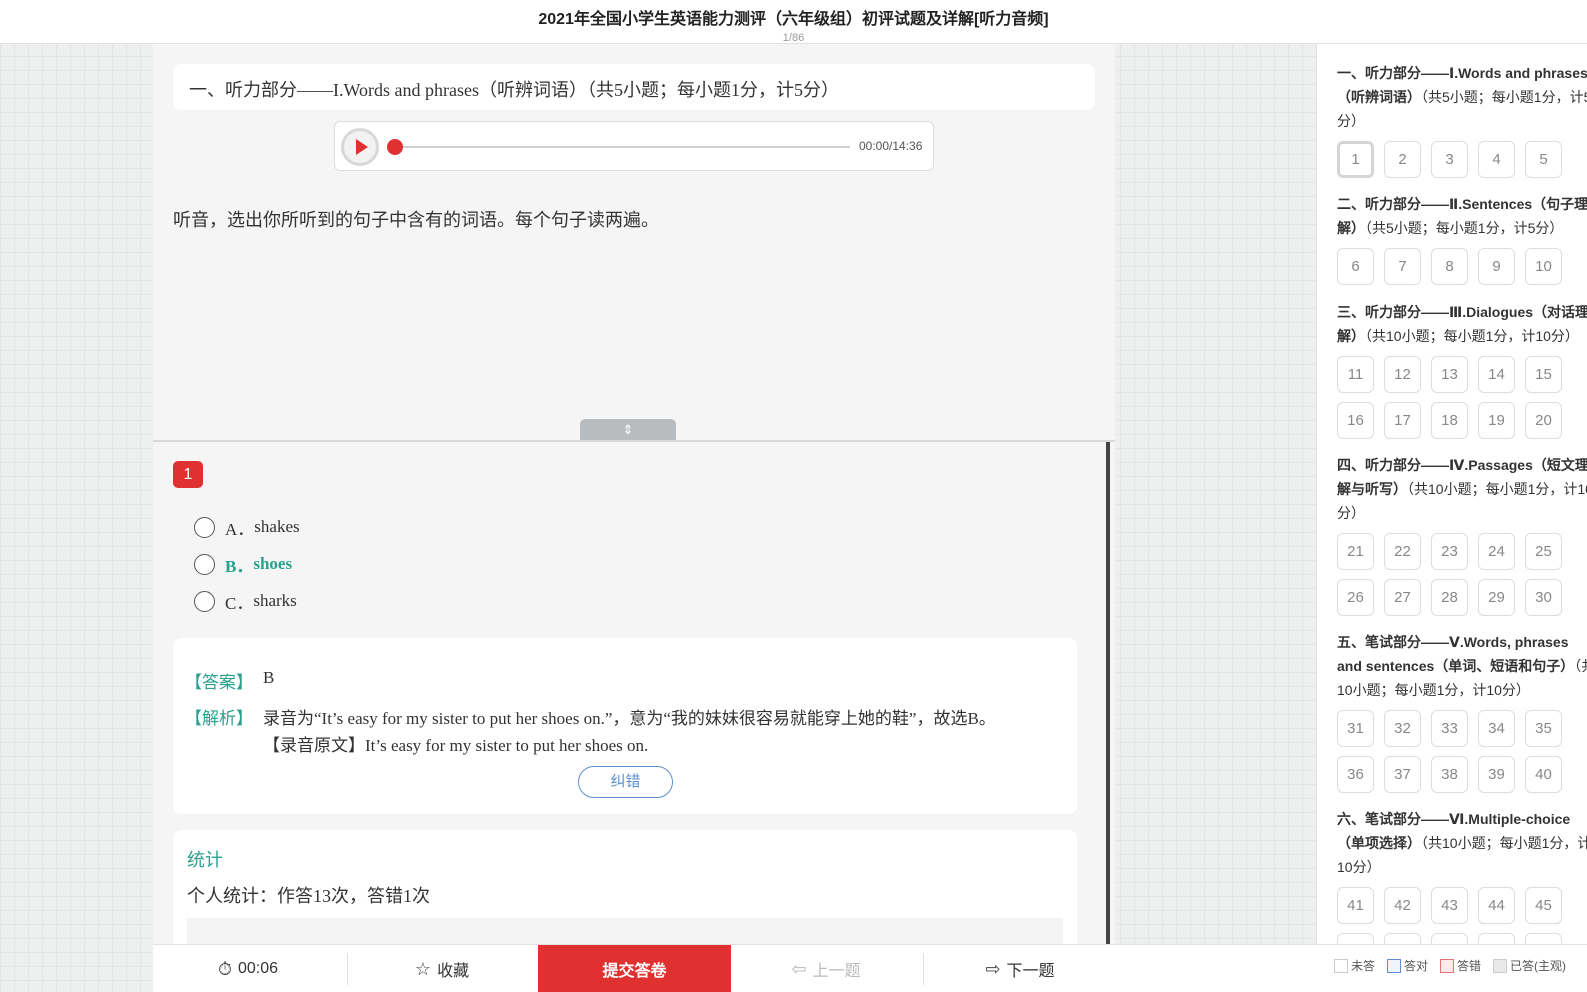 The height and width of the screenshot is (992, 1587). I want to click on nav-question-button: 34, so click(1496, 728).